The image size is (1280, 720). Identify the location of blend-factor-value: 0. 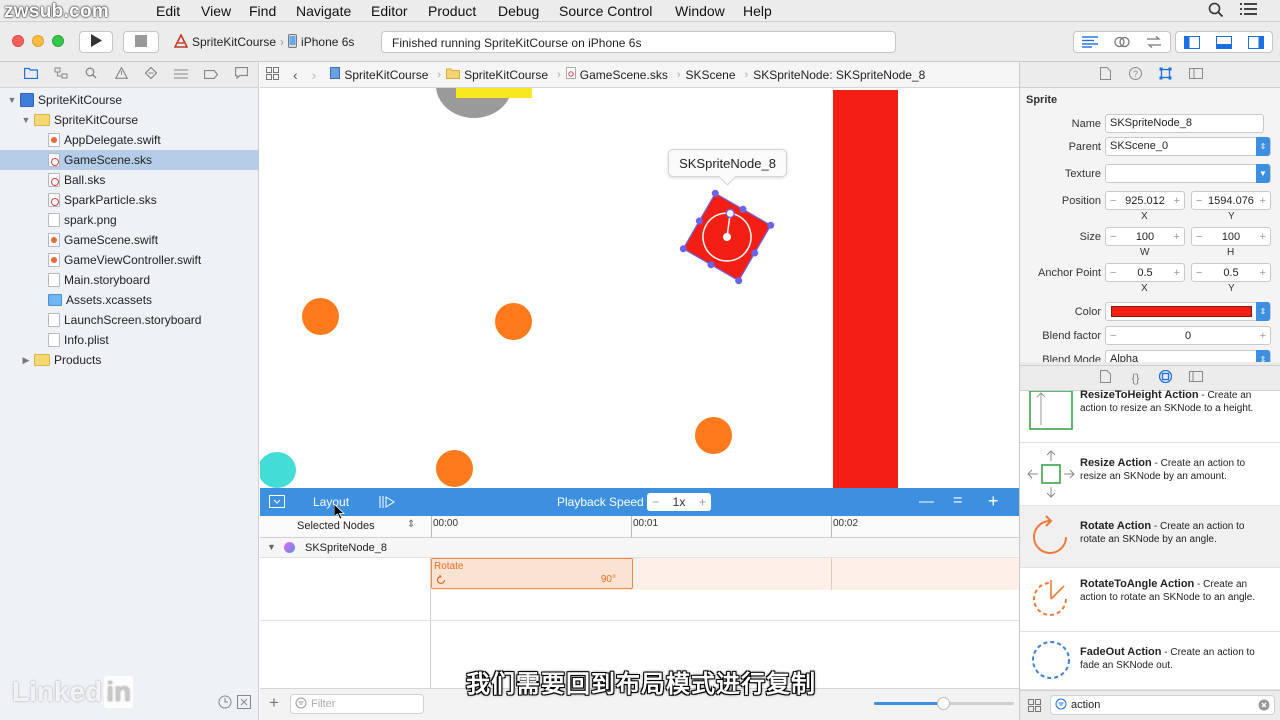
(1188, 336).